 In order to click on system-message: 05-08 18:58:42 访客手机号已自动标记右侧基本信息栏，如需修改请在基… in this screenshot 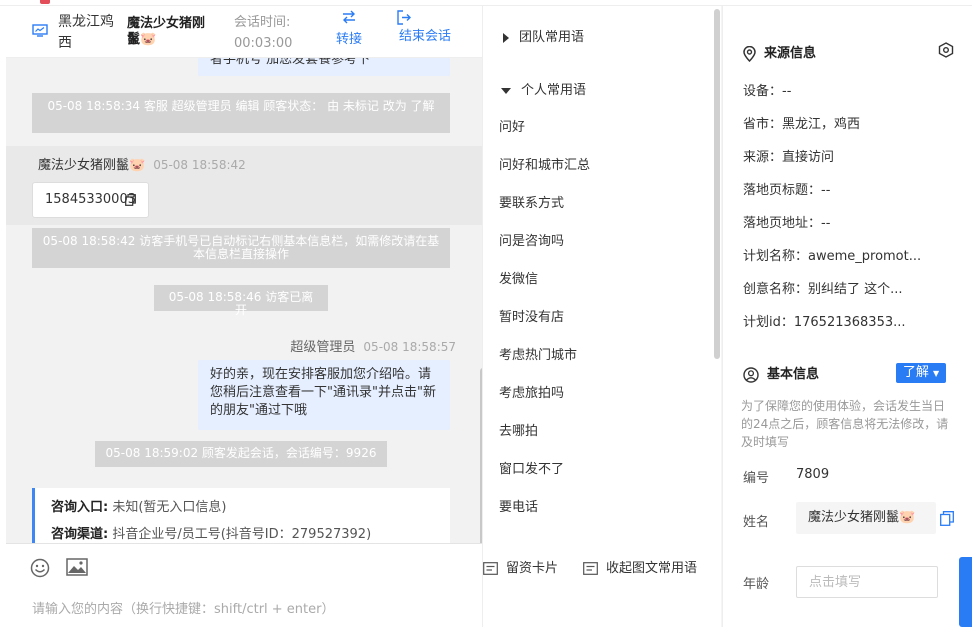, I will do `click(241, 248)`.